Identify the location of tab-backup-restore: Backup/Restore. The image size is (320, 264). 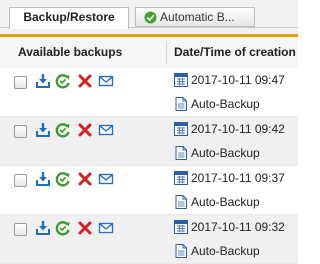
(69, 18).